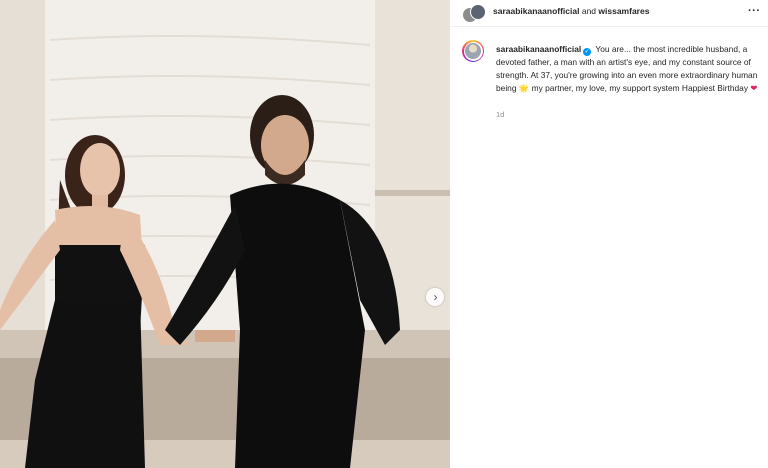 The width and height of the screenshot is (768, 468). I want to click on collab-avatars, so click(474, 13).